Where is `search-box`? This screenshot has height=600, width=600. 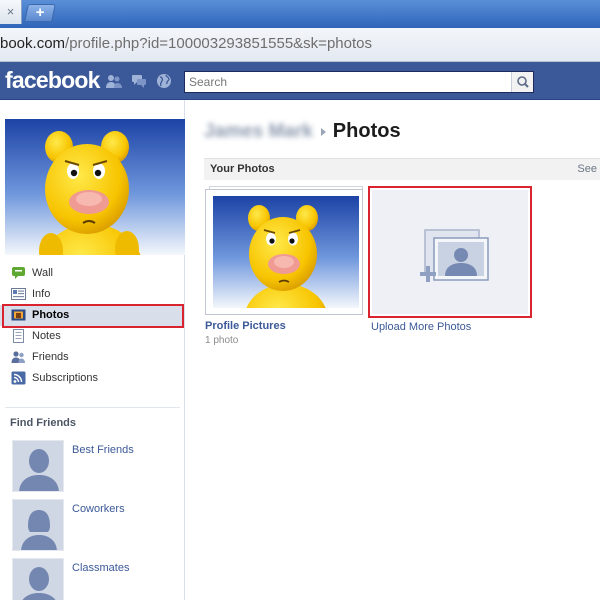
search-box is located at coordinates (359, 82).